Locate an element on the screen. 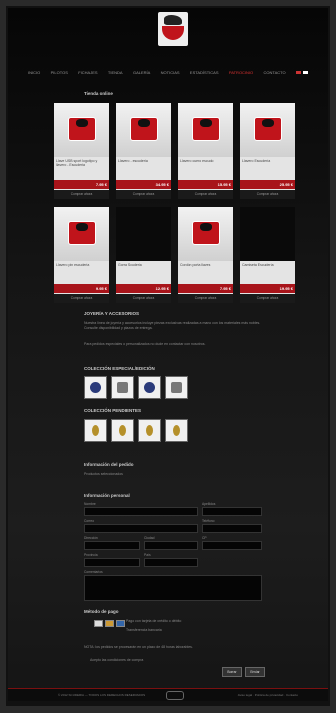  product-card: Camiseta Escudería 19.95 € Comprar ahora is located at coordinates (267, 255).